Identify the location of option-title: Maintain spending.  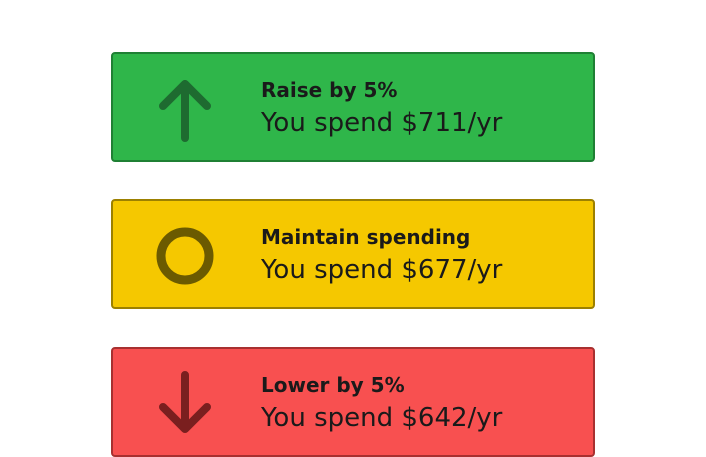
(366, 237).